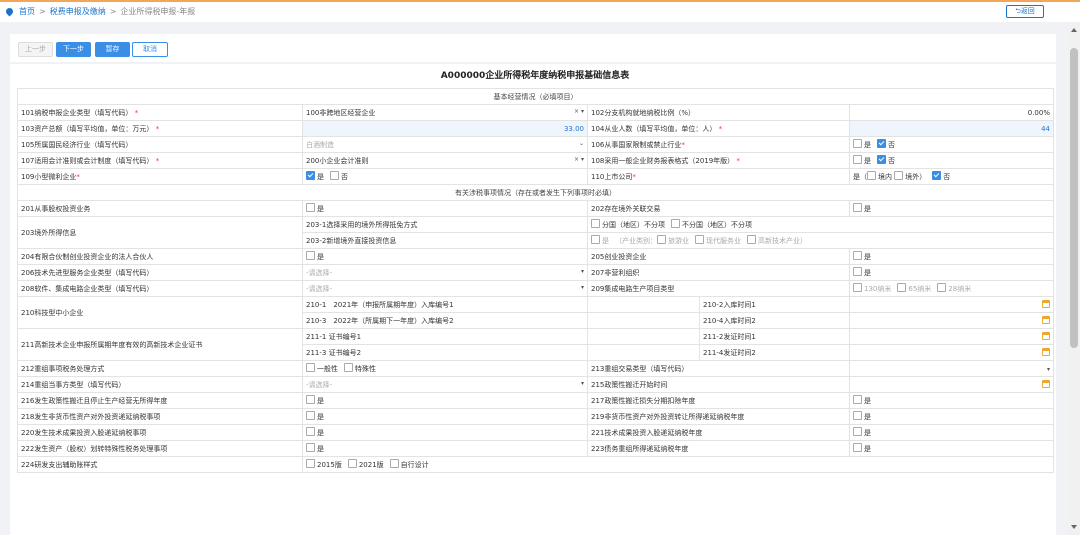 This screenshot has width=1080, height=535. I want to click on 65nm-checkbox, so click(902, 287).